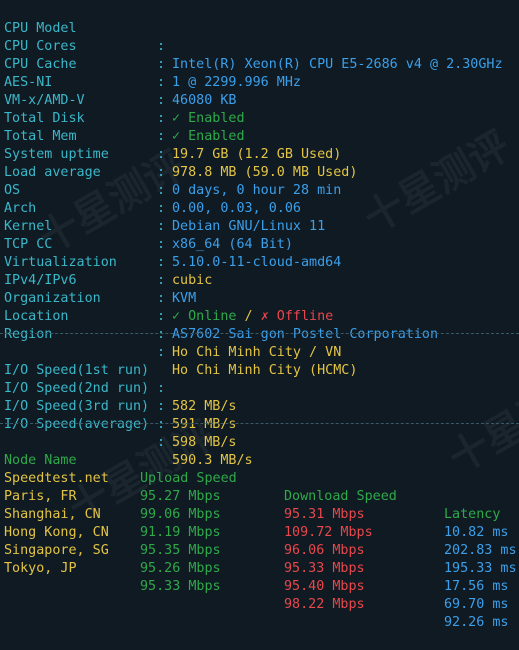 This screenshot has width=519, height=650. What do you see at coordinates (146, 217) in the screenshot?
I see `info-row-arch: Arch : x86_64 (64 Bit)` at bounding box center [146, 217].